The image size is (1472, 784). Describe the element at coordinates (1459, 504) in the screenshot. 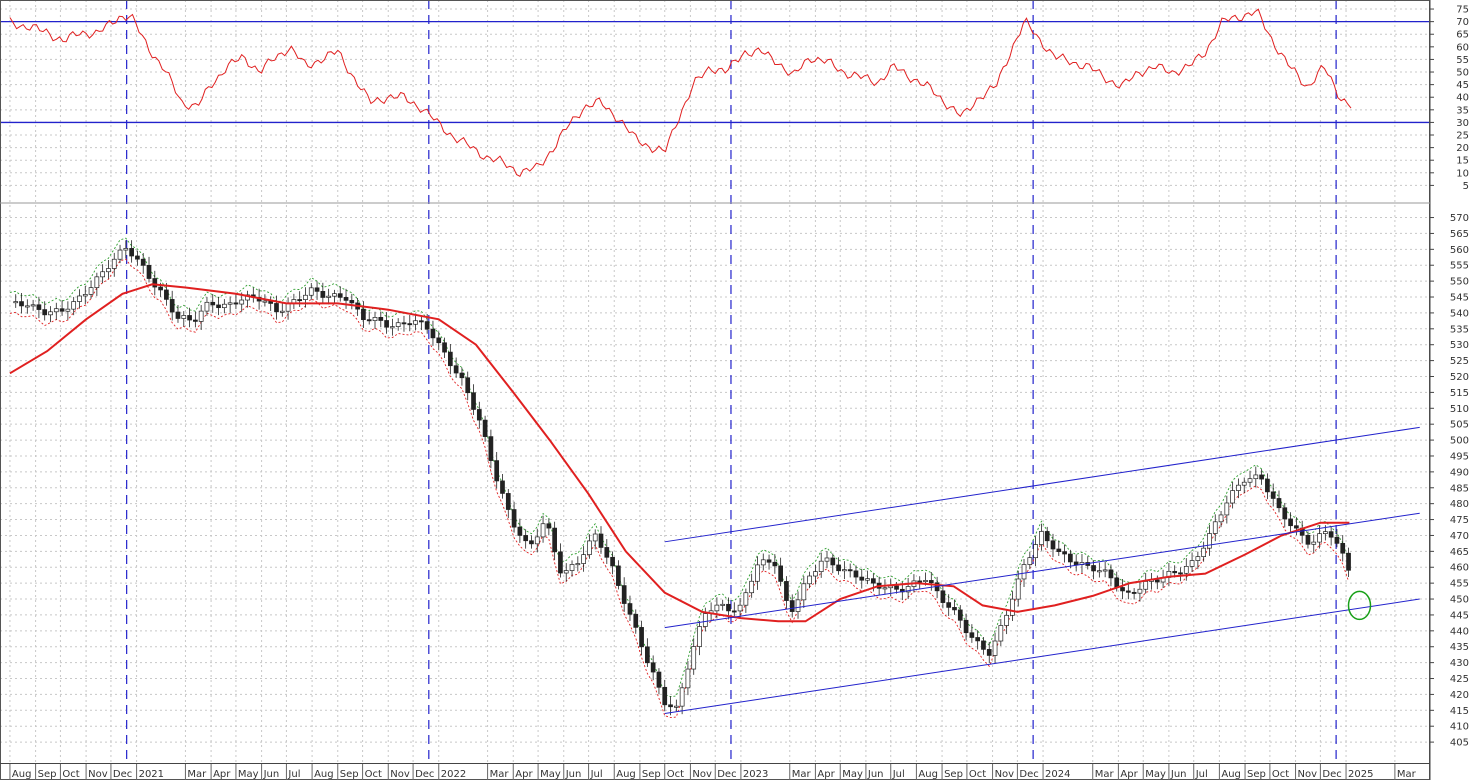

I see `y-tick-label-price: 480` at that location.